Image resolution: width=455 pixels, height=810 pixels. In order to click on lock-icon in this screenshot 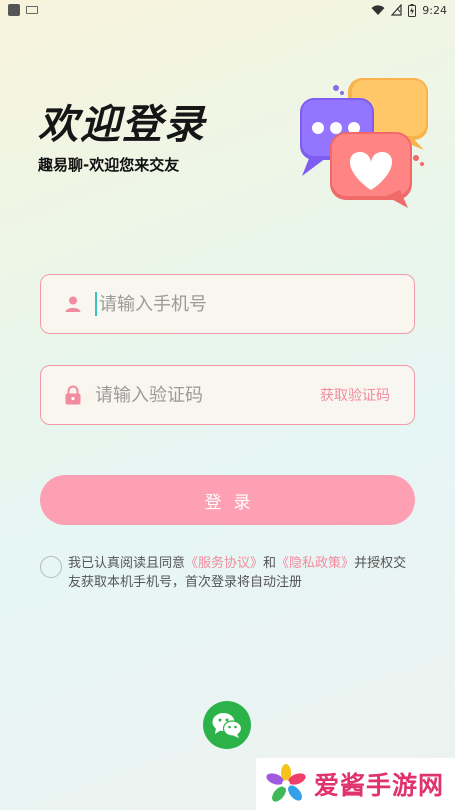, I will do `click(73, 395)`.